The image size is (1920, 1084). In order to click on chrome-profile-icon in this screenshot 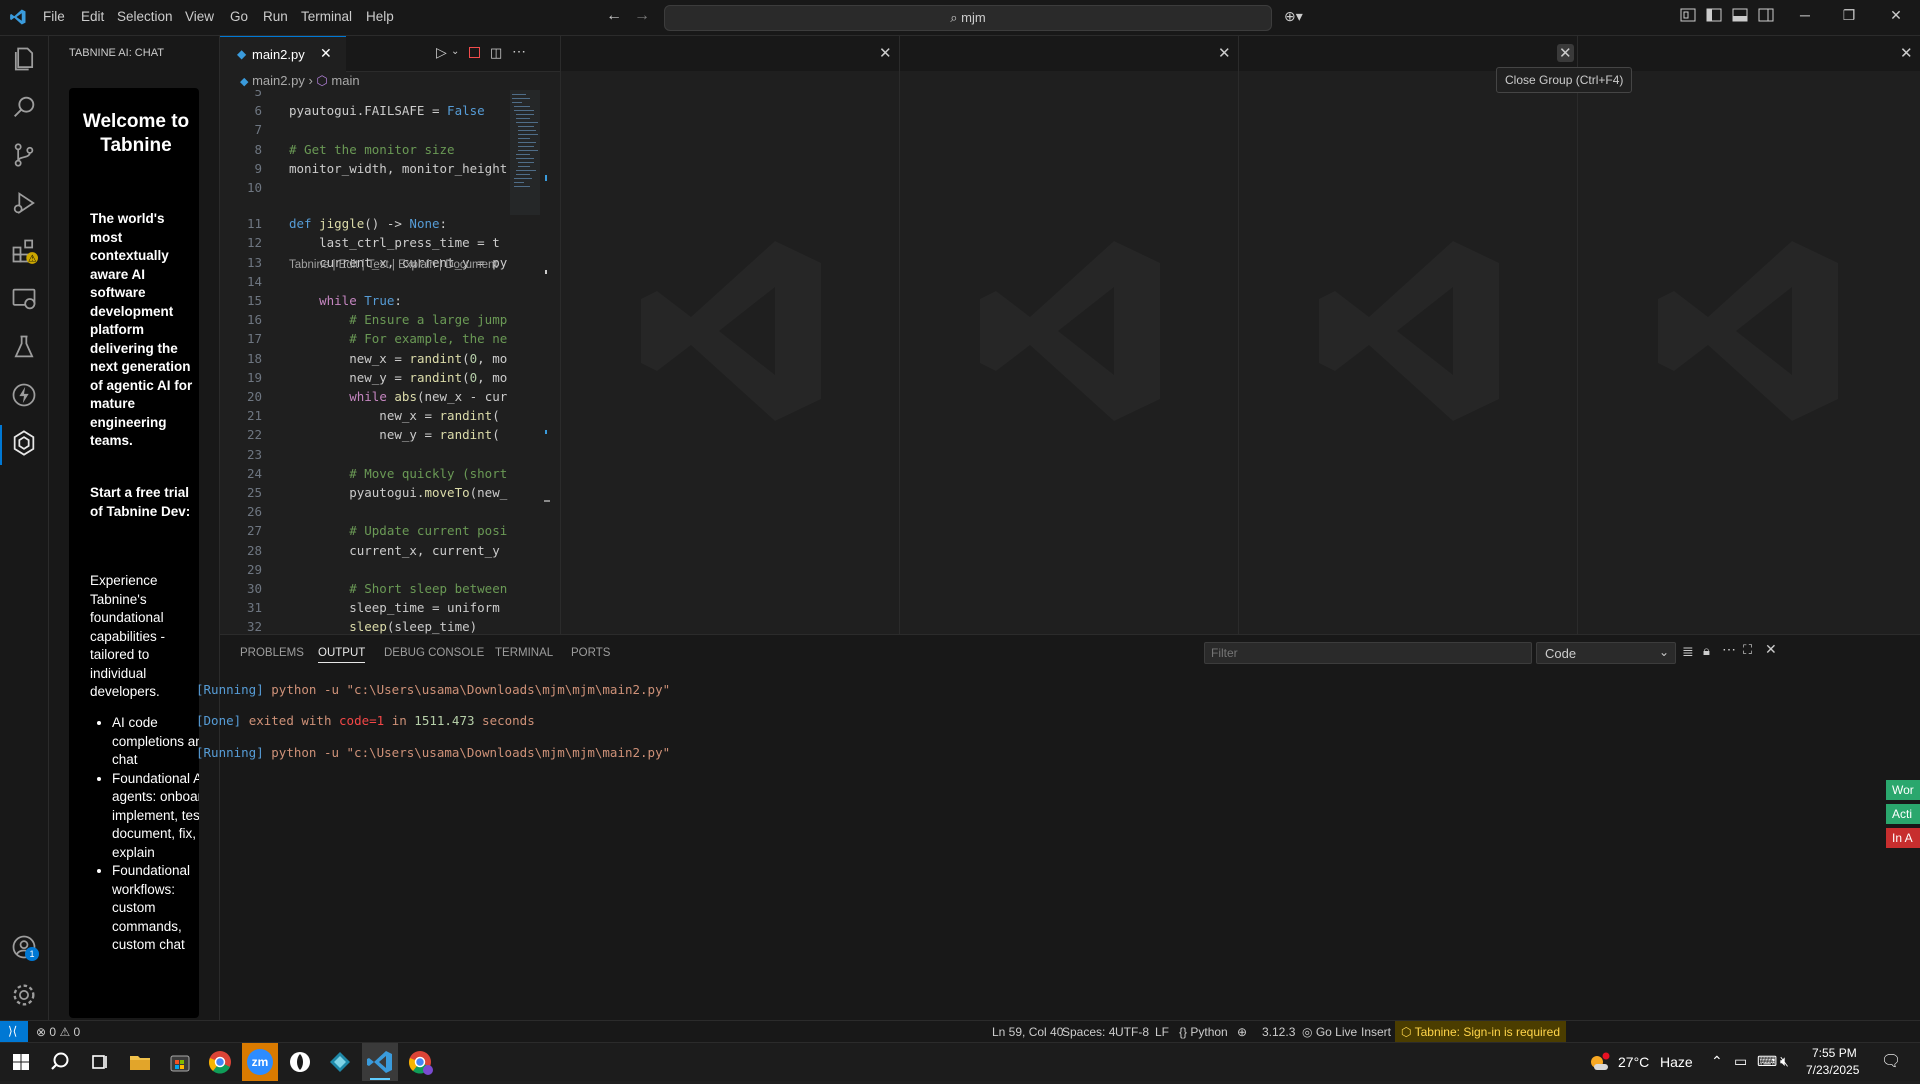, I will do `click(420, 1062)`.